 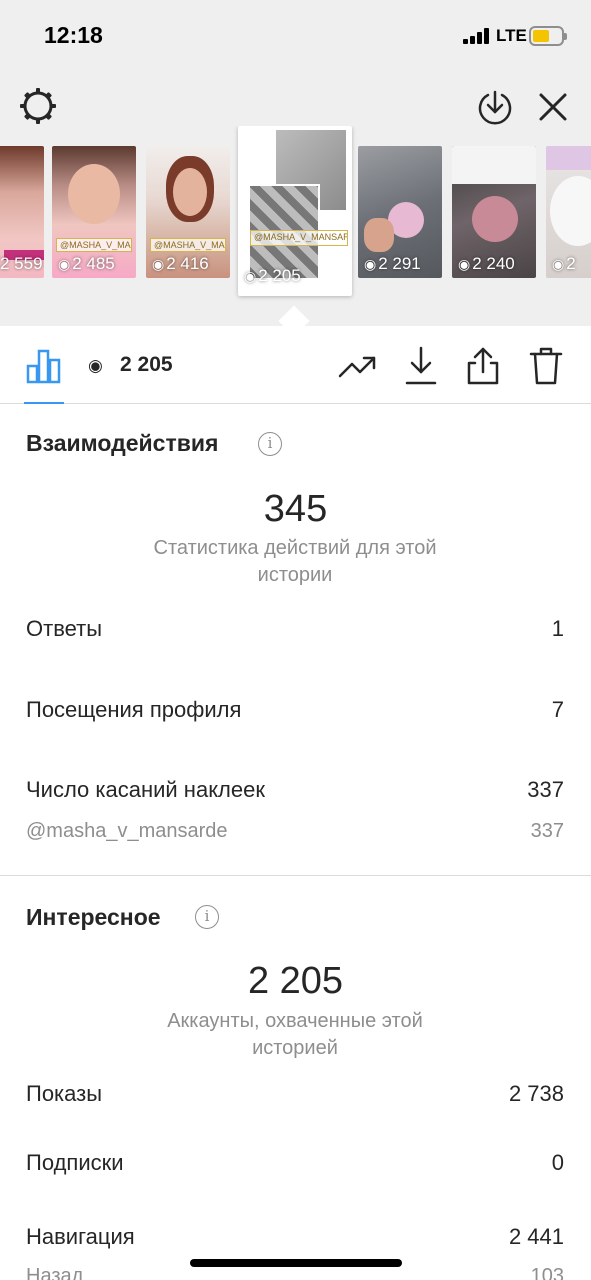 What do you see at coordinates (180, 263) in the screenshot?
I see `story-views: ◉ 2 416` at bounding box center [180, 263].